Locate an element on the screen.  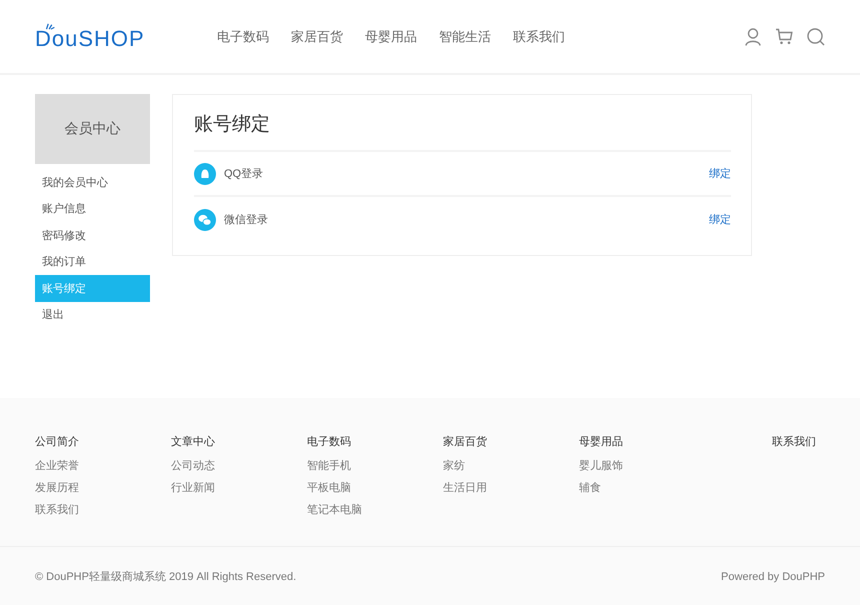
binding-label: 微信登录 is located at coordinates (246, 220).